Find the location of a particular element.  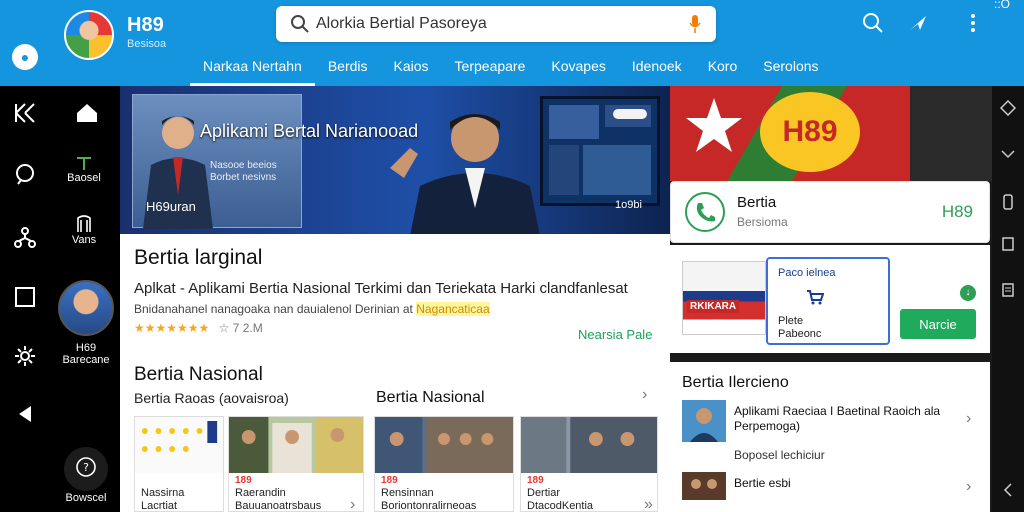

nav-item-0: Narkaa Nertahn is located at coordinates (252, 71).